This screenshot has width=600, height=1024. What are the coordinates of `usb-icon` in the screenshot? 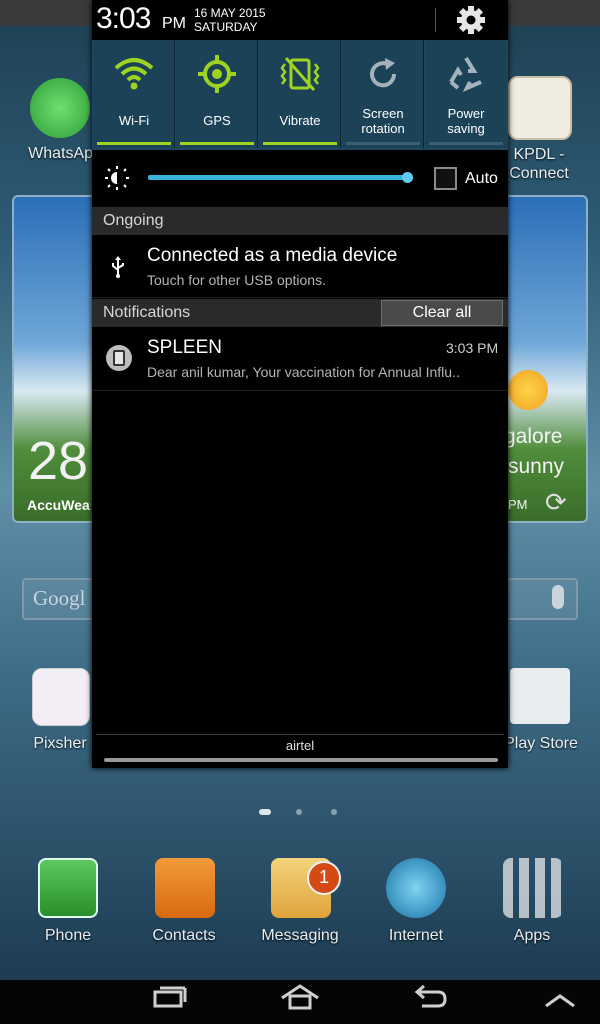 It's located at (118, 267).